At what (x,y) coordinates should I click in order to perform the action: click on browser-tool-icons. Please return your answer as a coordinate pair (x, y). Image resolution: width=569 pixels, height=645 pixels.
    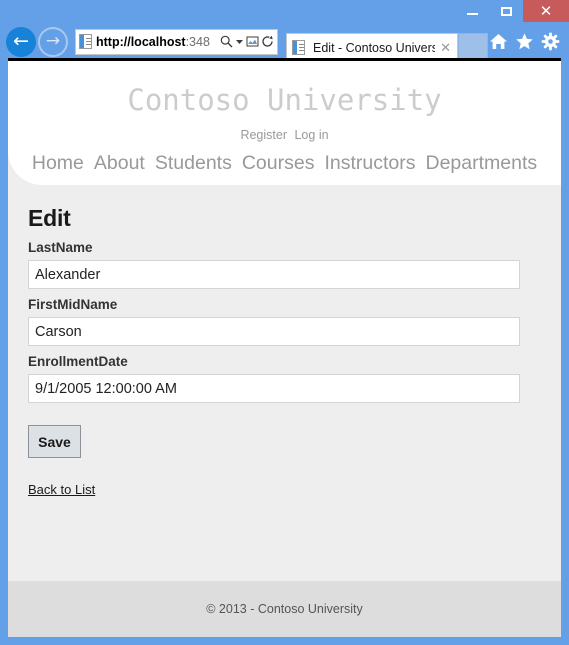
    Looking at the image, I should click on (524, 41).